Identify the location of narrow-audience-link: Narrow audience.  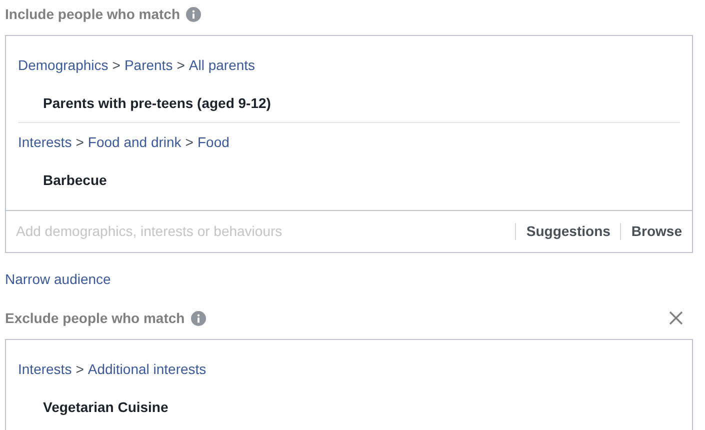
(58, 279).